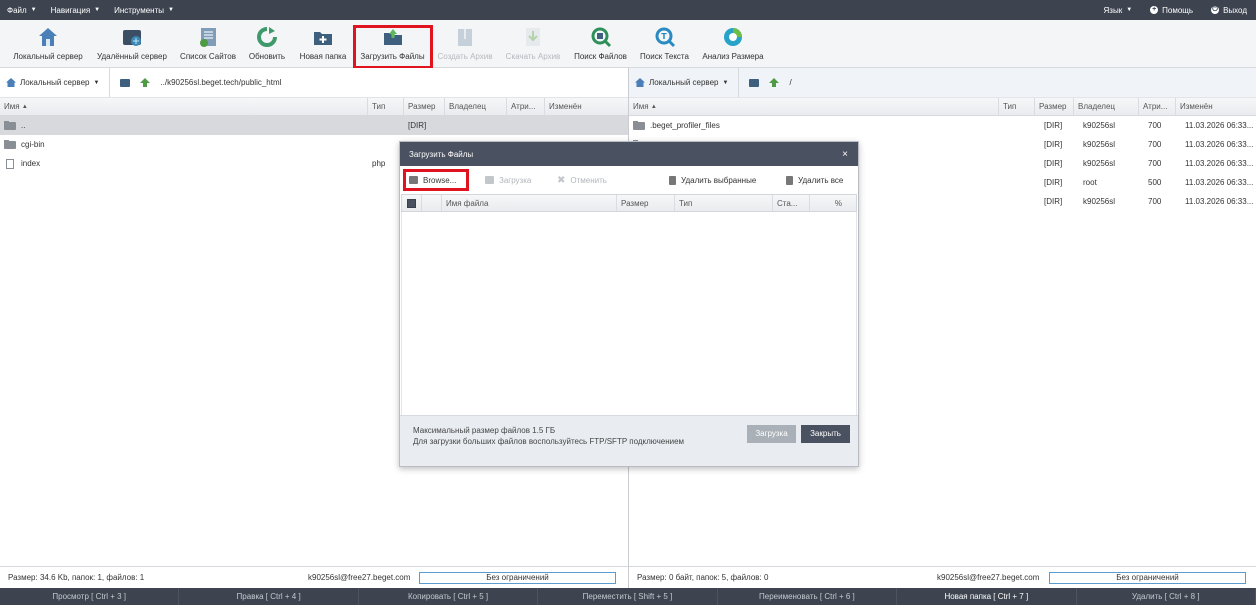 The image size is (1256, 605). I want to click on refresh-button: Обновить, so click(267, 43).